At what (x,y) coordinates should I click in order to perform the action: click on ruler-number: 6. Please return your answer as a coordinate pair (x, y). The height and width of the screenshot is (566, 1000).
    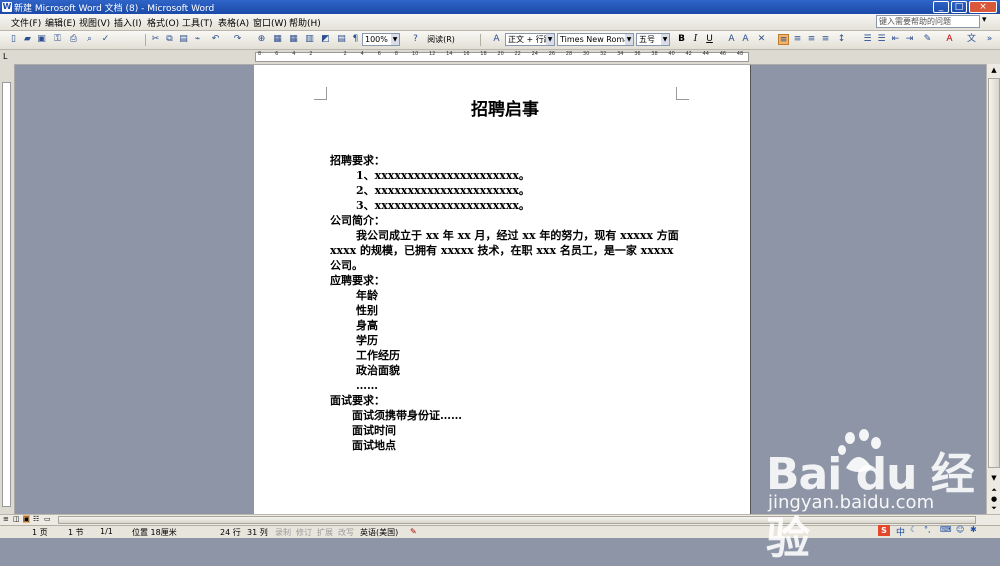
    Looking at the image, I should click on (379, 54).